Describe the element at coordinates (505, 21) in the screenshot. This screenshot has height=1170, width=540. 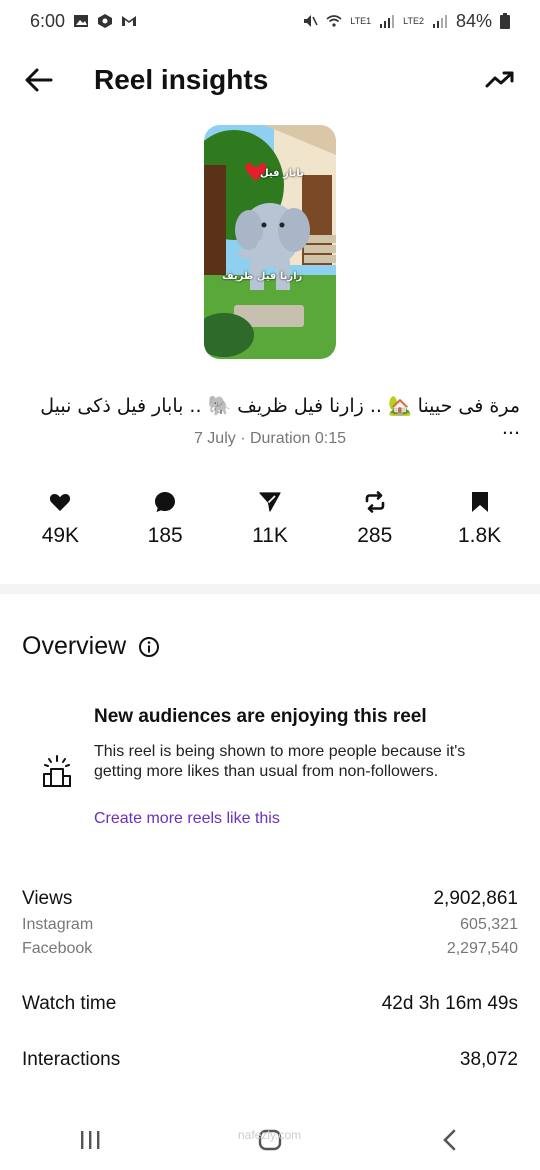
I see `battery-icon` at that location.